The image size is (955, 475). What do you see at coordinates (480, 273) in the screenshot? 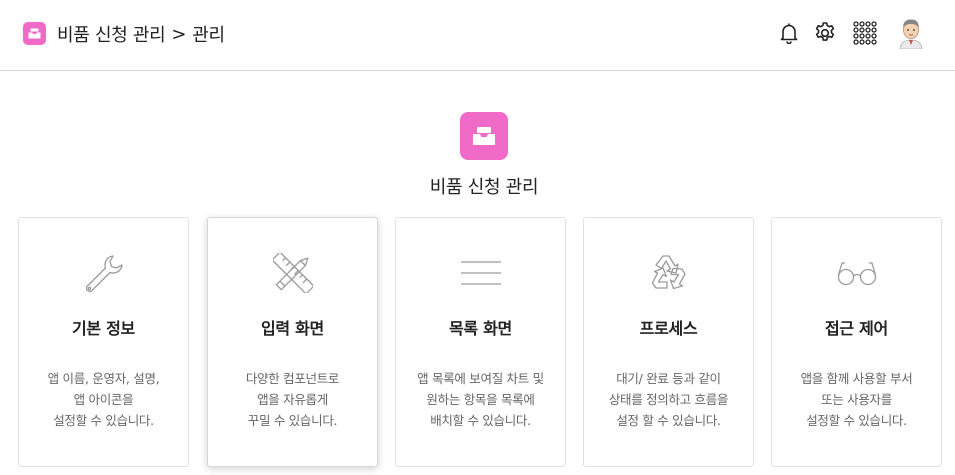
I see `list-lines-icon` at bounding box center [480, 273].